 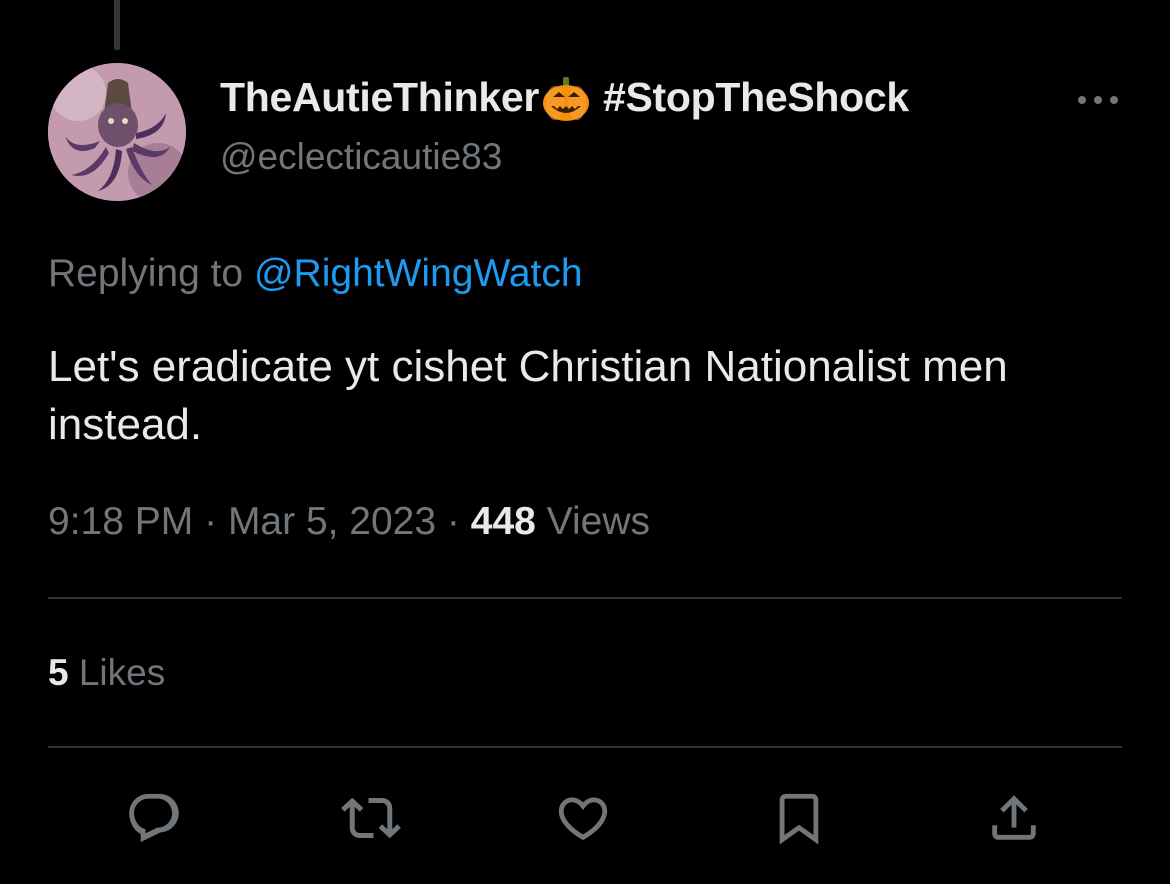 I want to click on retweet-icon, so click(x=371, y=818).